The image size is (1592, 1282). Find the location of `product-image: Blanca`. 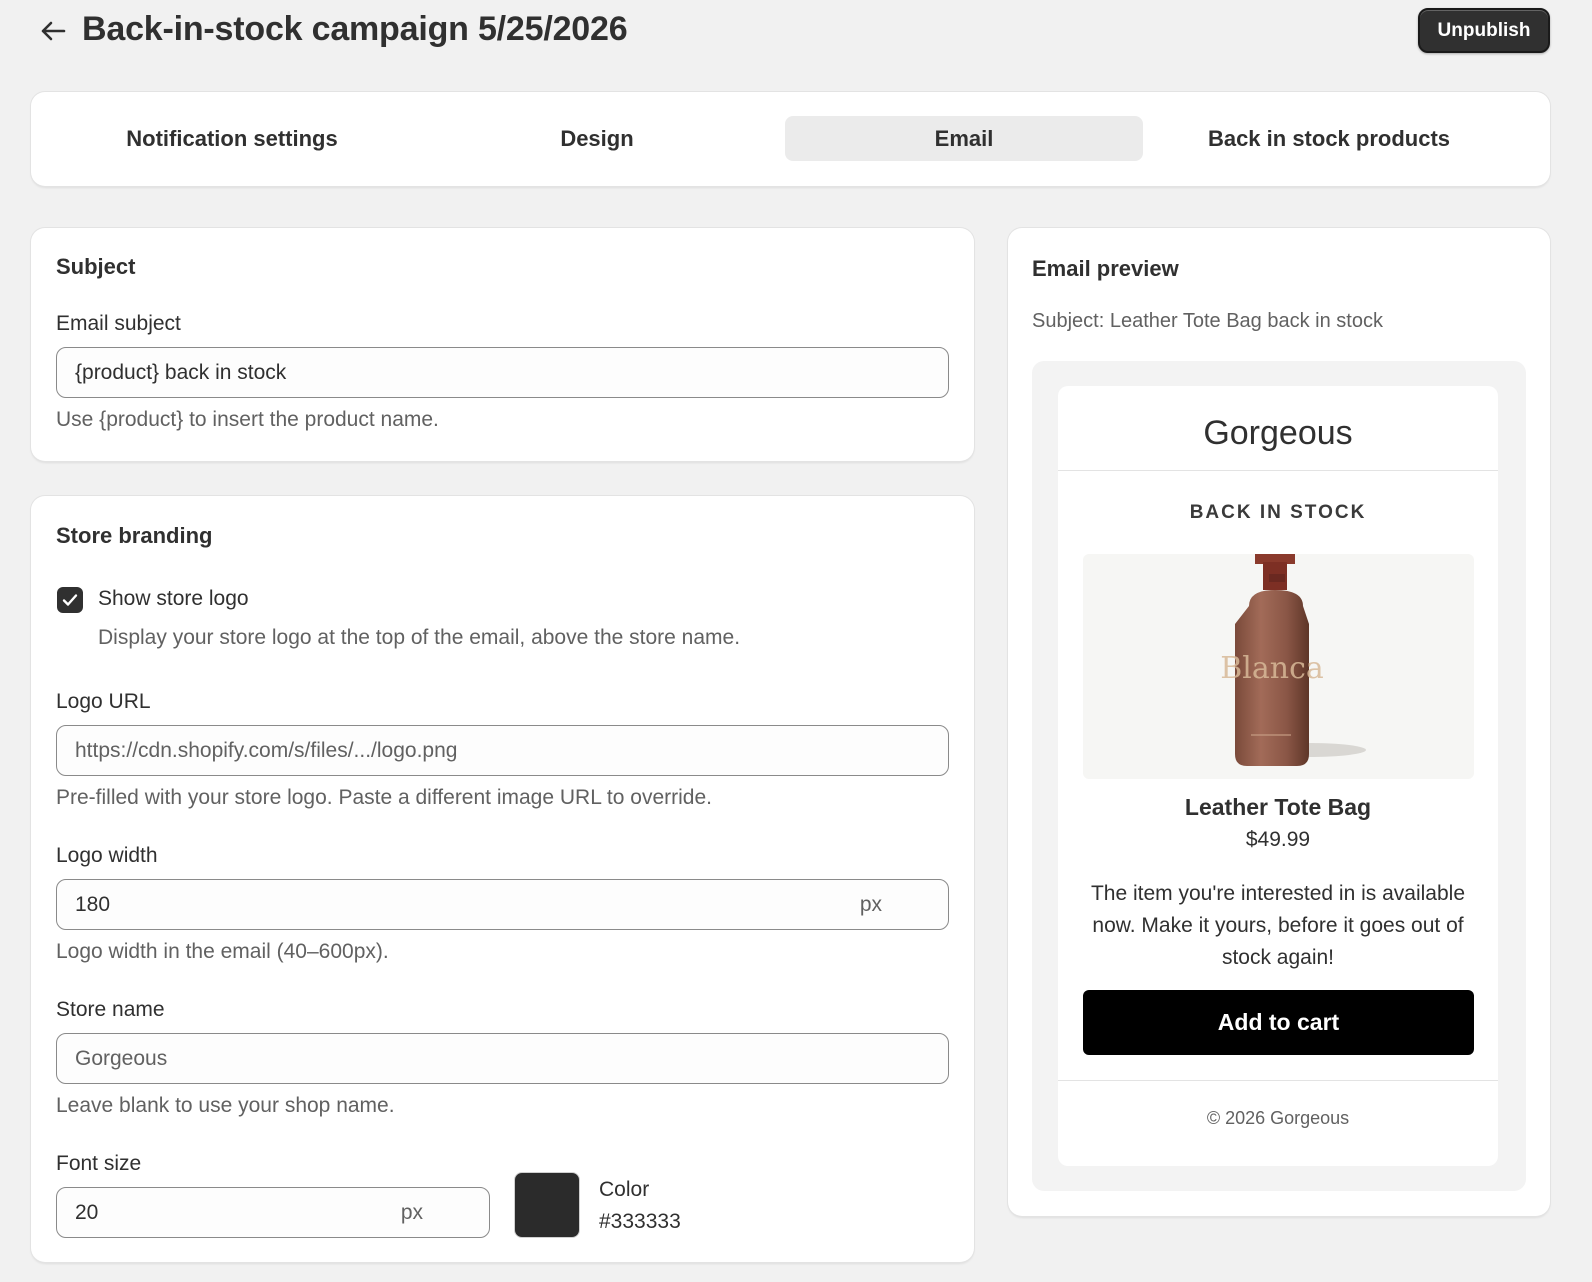

product-image: Blanca is located at coordinates (1278, 666).